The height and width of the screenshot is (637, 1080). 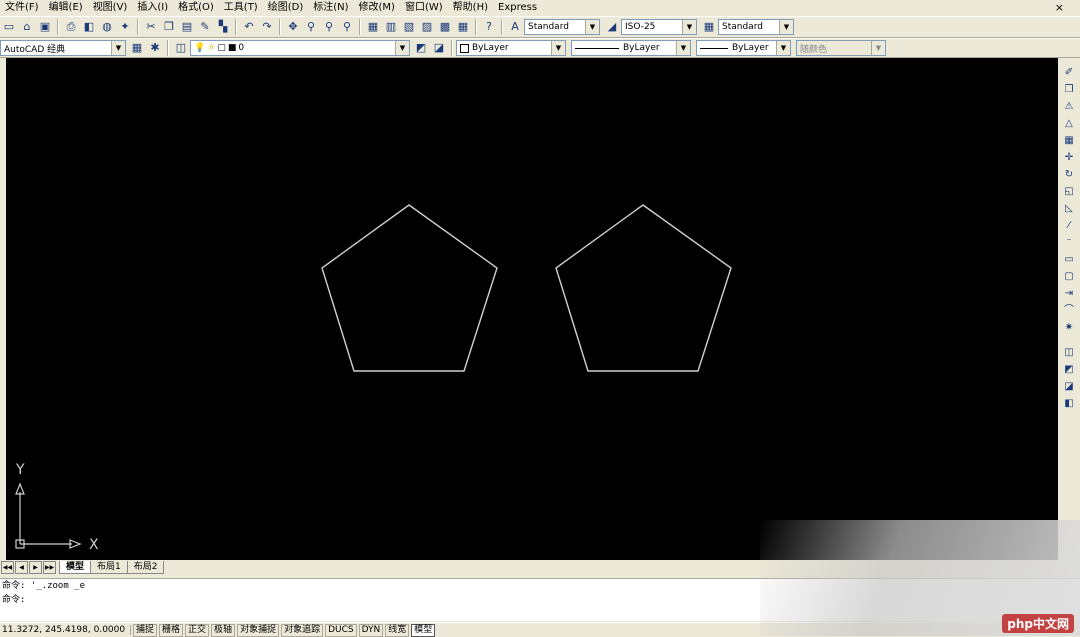 What do you see at coordinates (267, 27) in the screenshot?
I see `redo-icon: ↷` at bounding box center [267, 27].